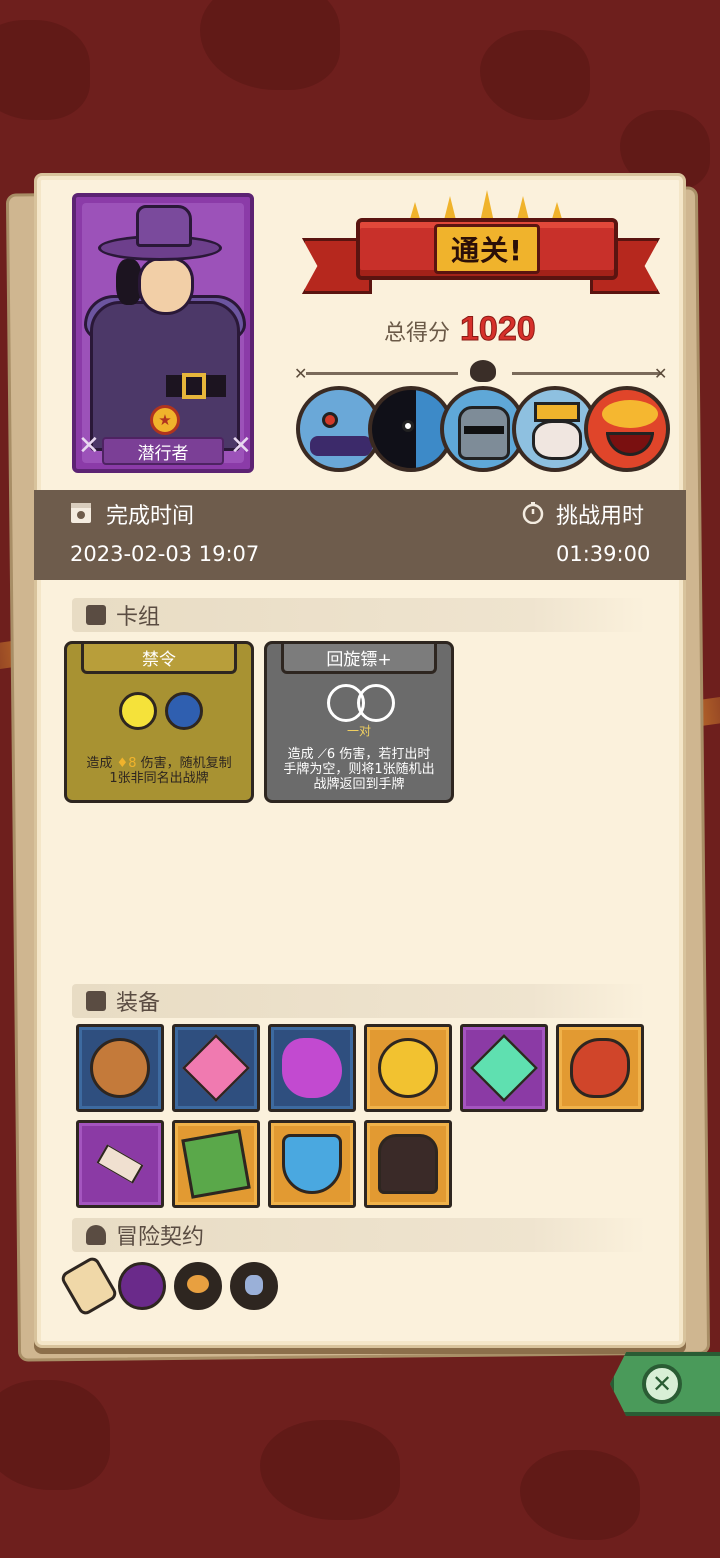  I want to click on score-value: 1020, so click(498, 329).